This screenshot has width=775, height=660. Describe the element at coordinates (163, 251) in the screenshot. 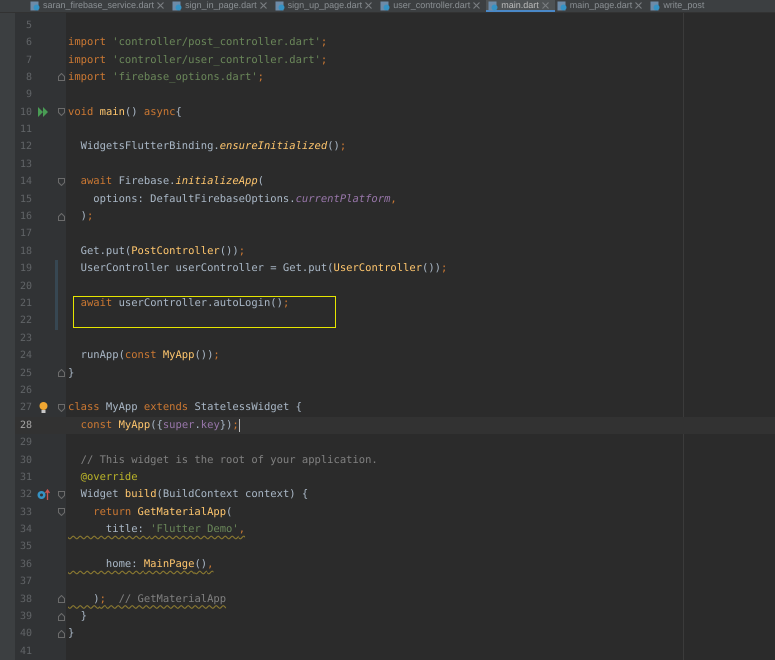

I see `code-line: Get.put(PostController());` at that location.